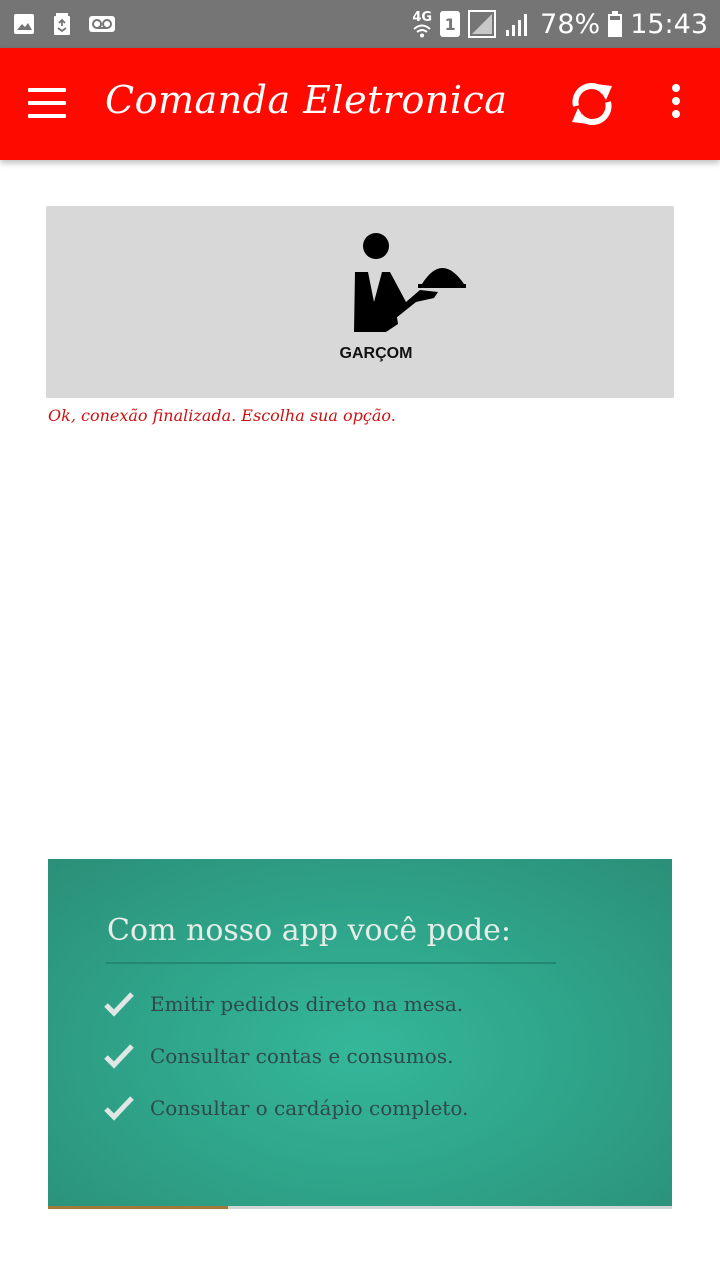  I want to click on waiter-icon, so click(406, 284).